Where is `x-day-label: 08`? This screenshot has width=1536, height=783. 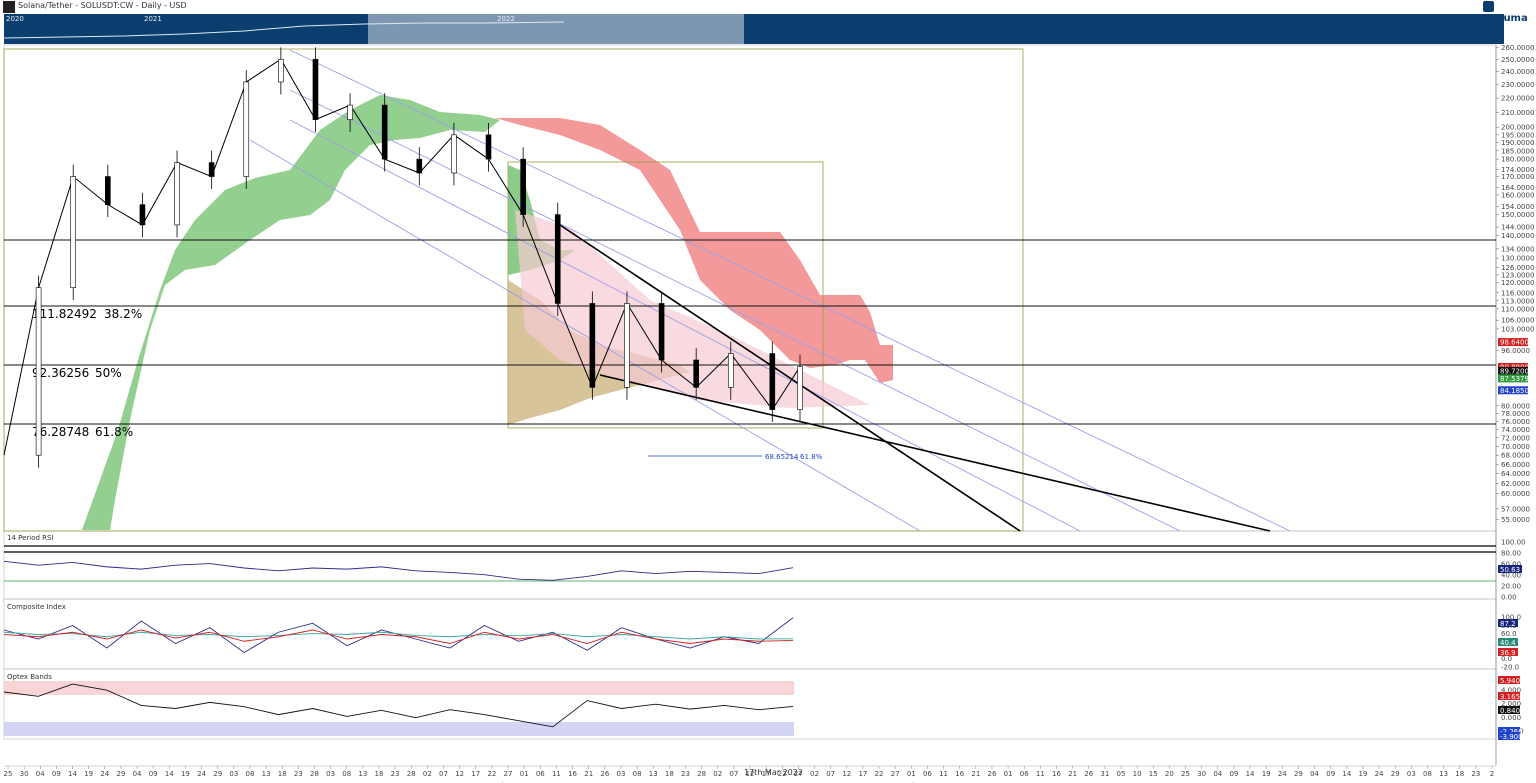
x-day-label: 08 is located at coordinates (249, 774).